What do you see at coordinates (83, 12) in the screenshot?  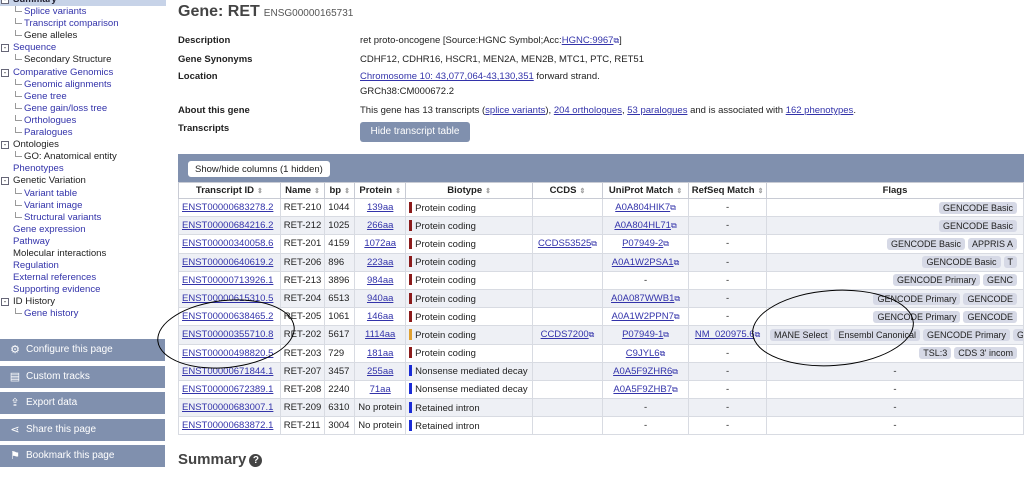 I see `sidebar-item: Splice variants` at bounding box center [83, 12].